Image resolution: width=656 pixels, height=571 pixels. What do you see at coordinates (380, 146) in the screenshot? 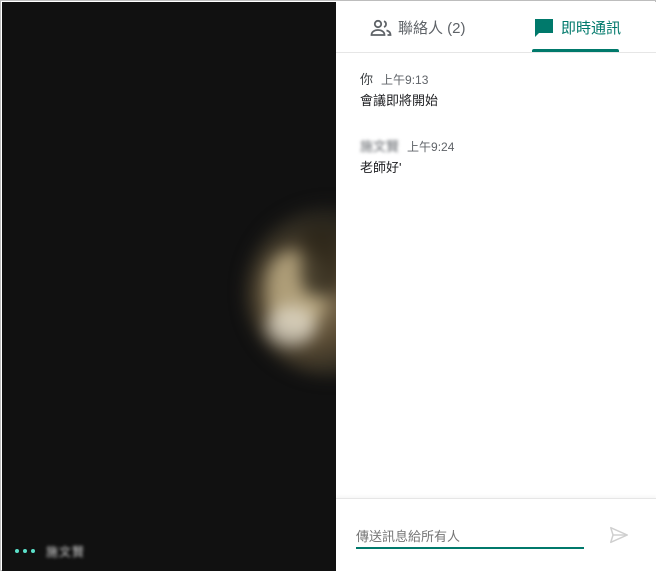
I see `message-sender: 施文賢` at bounding box center [380, 146].